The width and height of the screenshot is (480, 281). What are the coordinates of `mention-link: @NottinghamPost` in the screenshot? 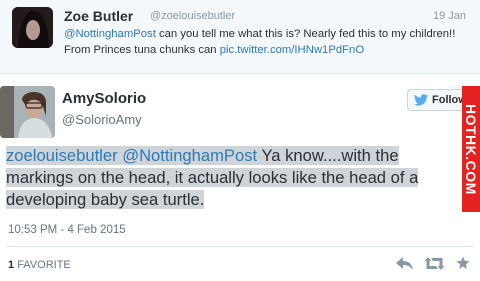 It's located at (110, 34).